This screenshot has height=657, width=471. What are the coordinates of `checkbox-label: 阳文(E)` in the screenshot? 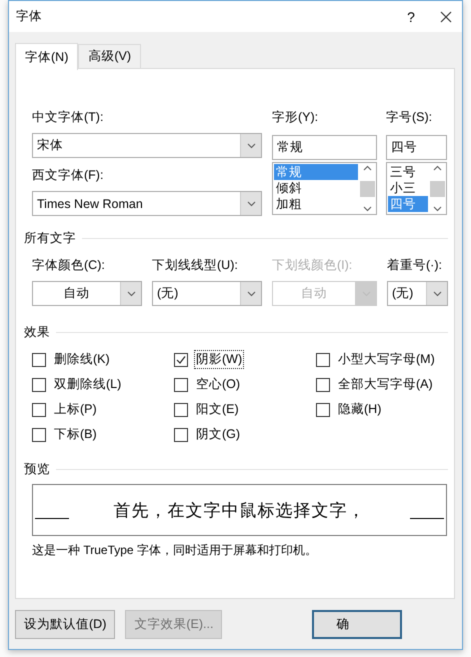 It's located at (217, 409).